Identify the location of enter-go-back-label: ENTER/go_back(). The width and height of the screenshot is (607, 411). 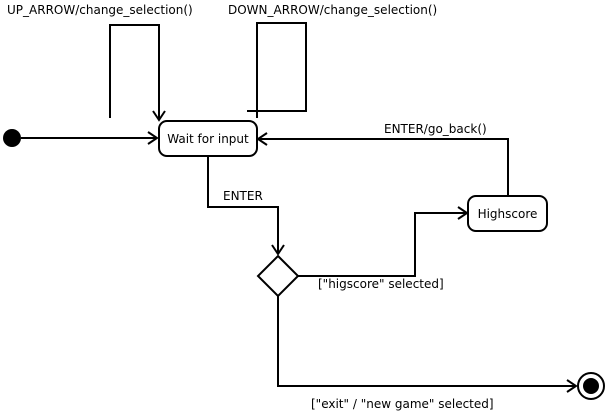
(435, 129).